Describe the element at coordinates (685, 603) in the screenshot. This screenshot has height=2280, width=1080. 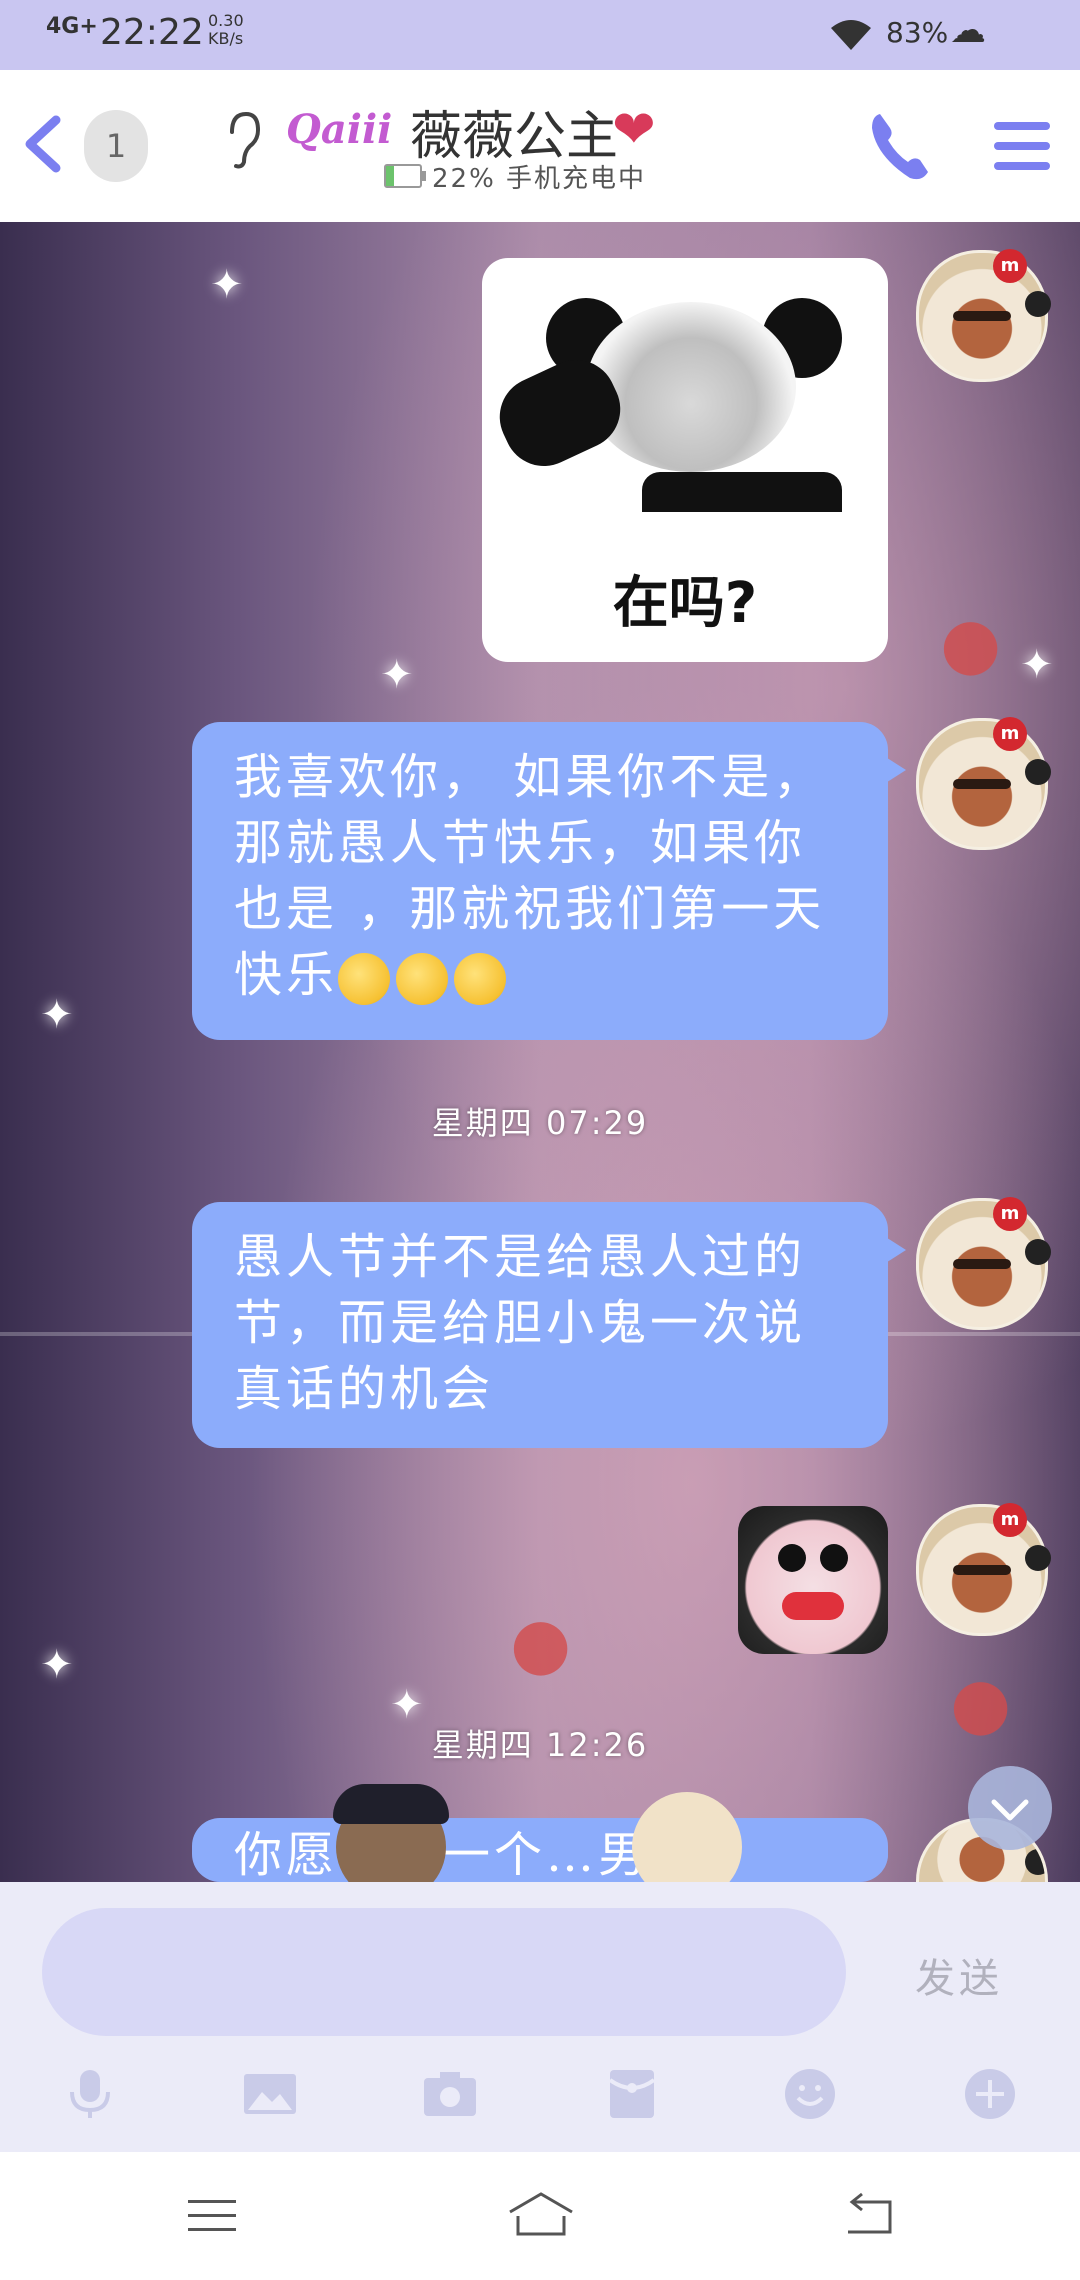
I see `sticker-caption: 在吗?` at that location.